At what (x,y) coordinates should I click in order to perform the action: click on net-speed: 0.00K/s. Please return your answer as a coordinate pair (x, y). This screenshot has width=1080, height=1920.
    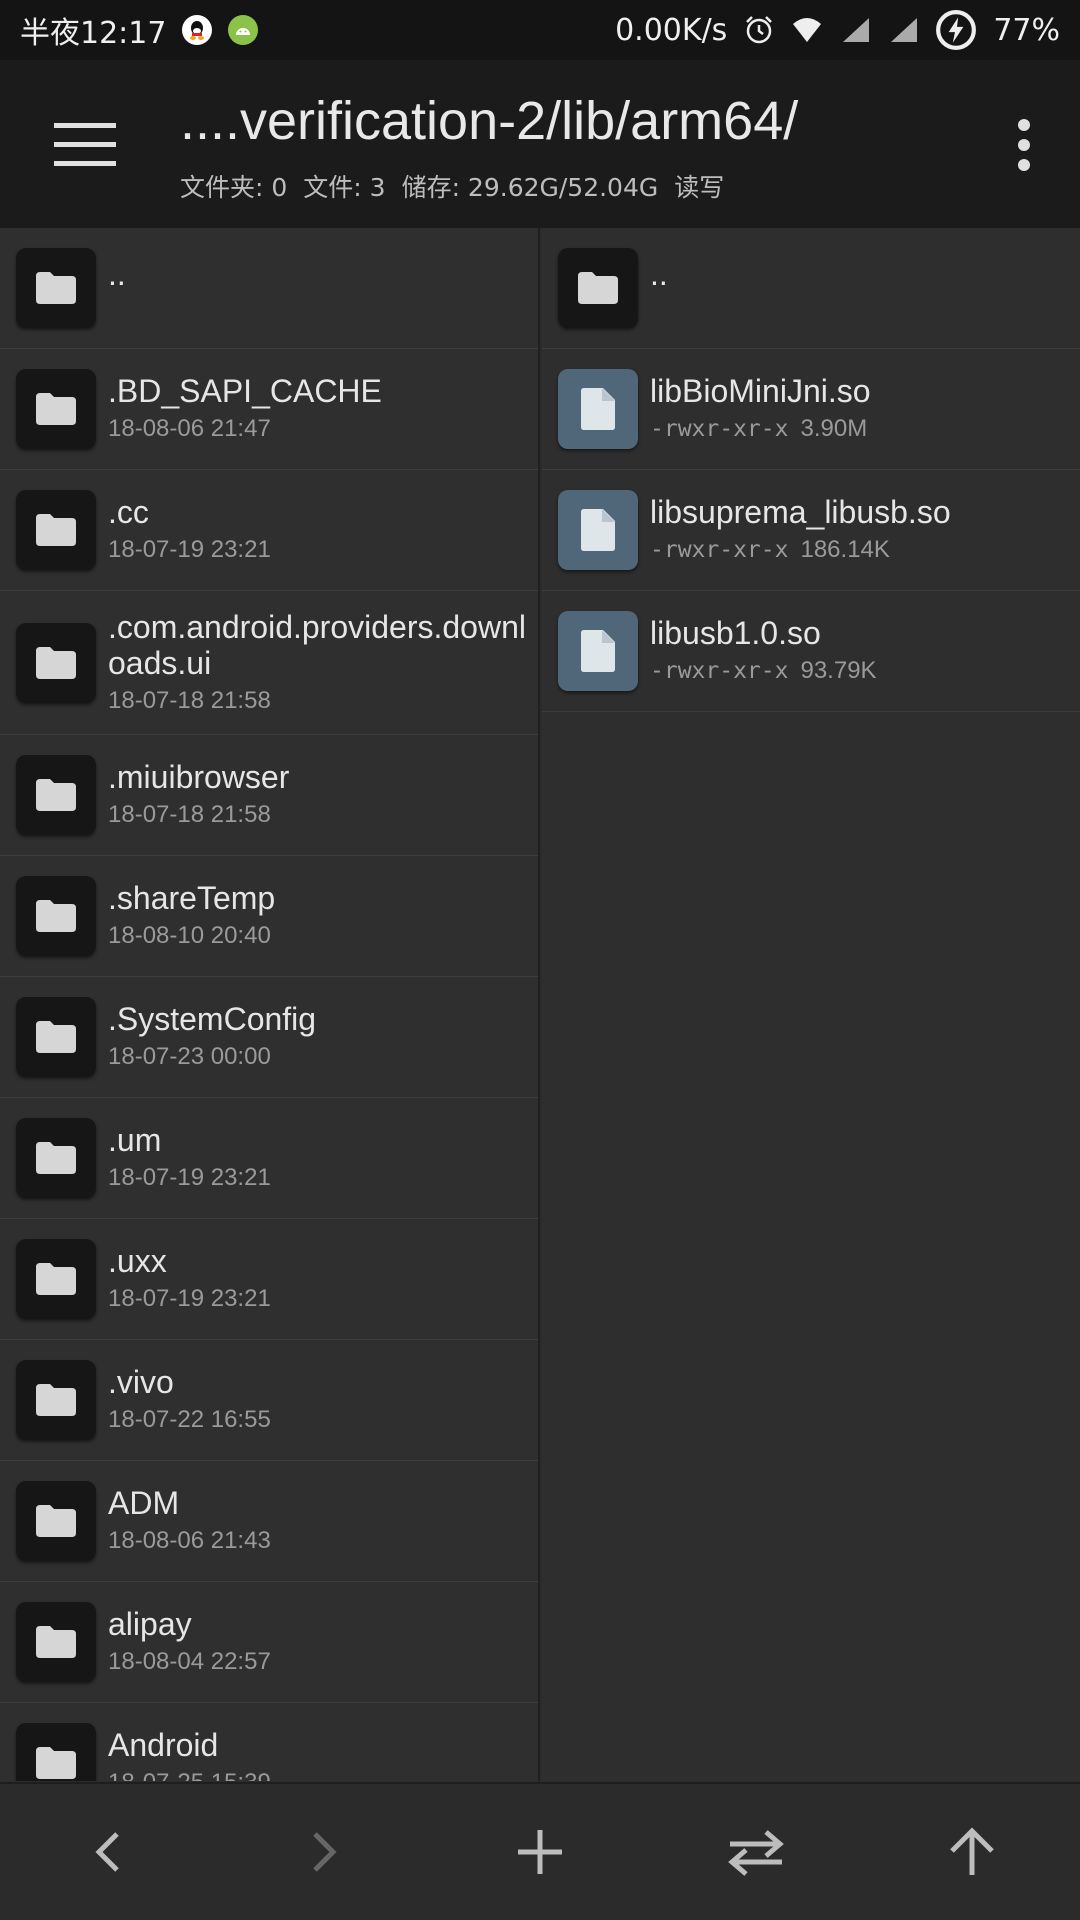
    Looking at the image, I should click on (671, 30).